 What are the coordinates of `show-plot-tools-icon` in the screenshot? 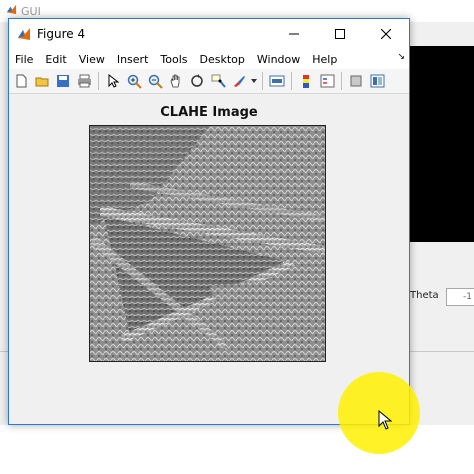 It's located at (377, 81).